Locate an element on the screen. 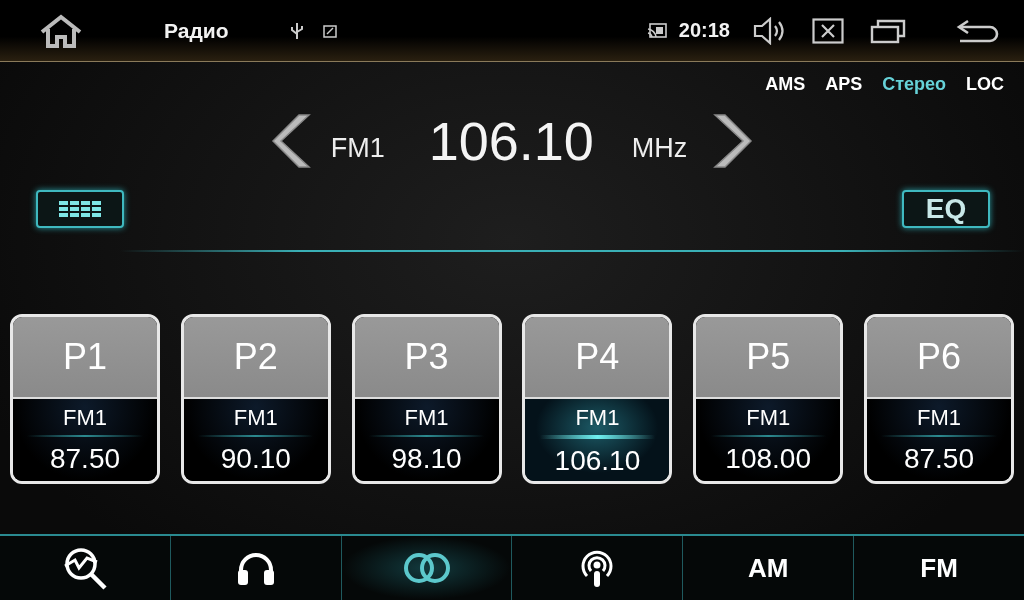 The height and width of the screenshot is (600, 1024). cast-icon is located at coordinates (656, 30).